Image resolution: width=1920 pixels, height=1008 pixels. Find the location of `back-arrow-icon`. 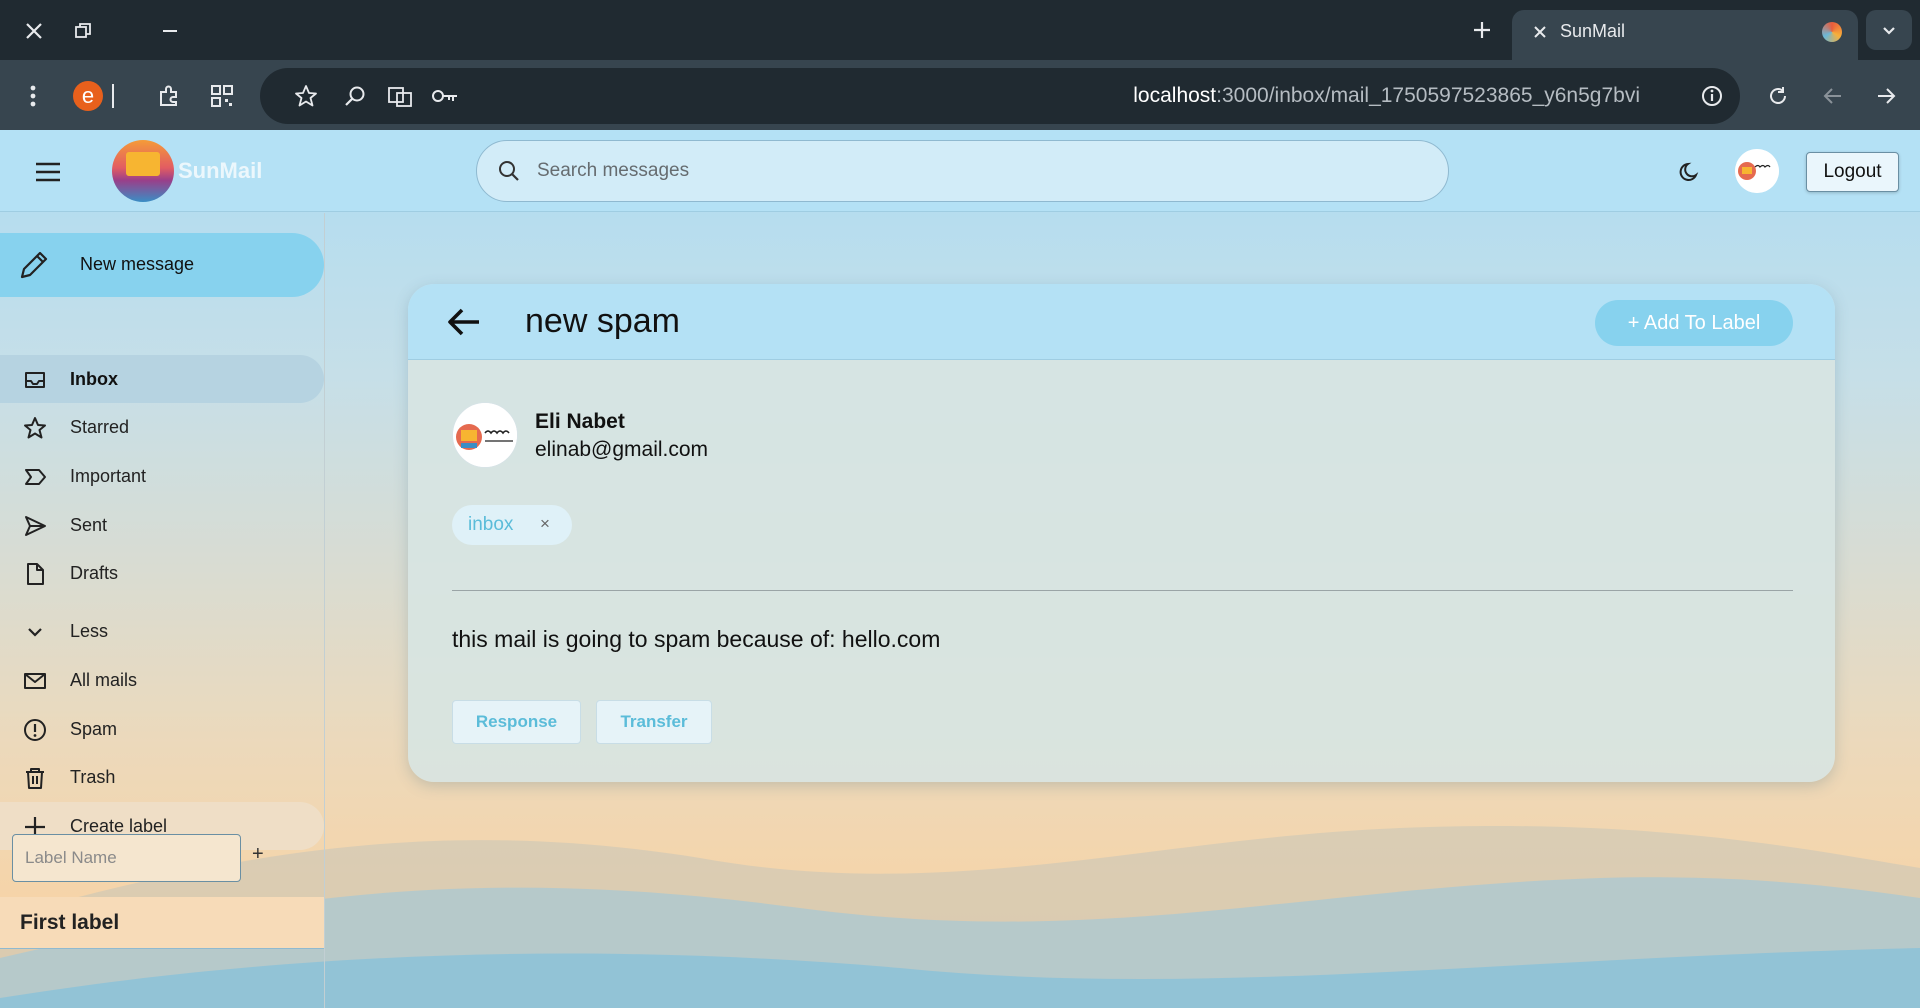

back-arrow-icon is located at coordinates (464, 322).